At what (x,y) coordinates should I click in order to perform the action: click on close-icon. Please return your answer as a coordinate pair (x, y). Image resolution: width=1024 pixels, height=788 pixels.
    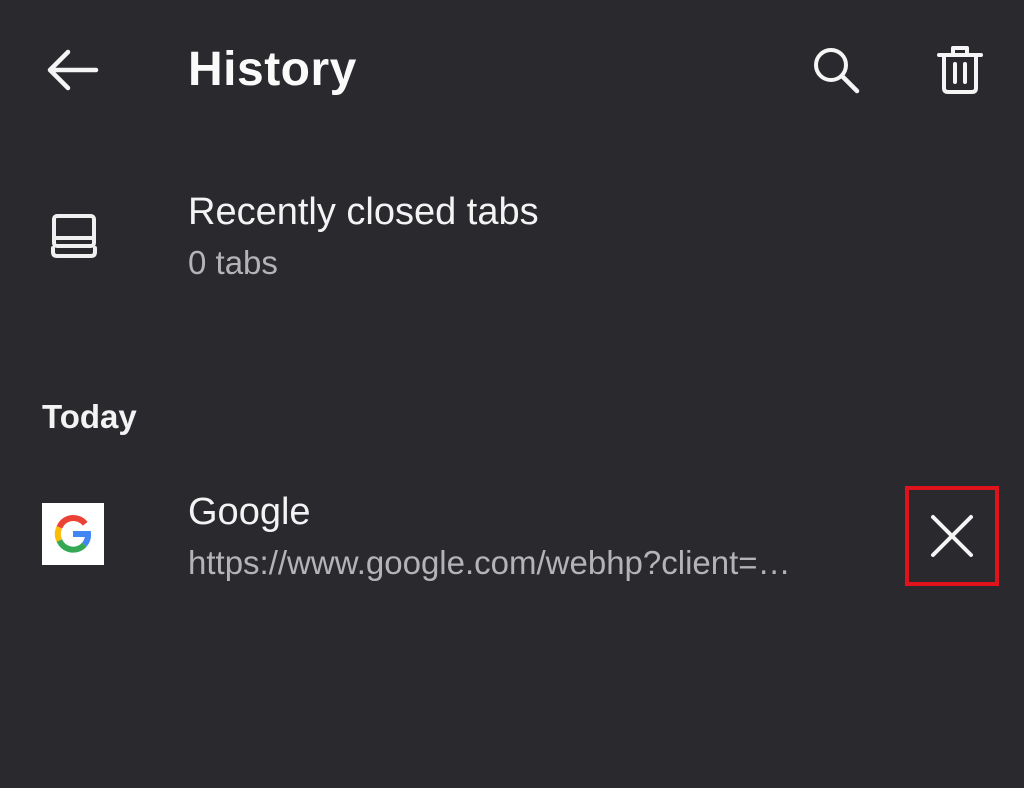
    Looking at the image, I should click on (952, 536).